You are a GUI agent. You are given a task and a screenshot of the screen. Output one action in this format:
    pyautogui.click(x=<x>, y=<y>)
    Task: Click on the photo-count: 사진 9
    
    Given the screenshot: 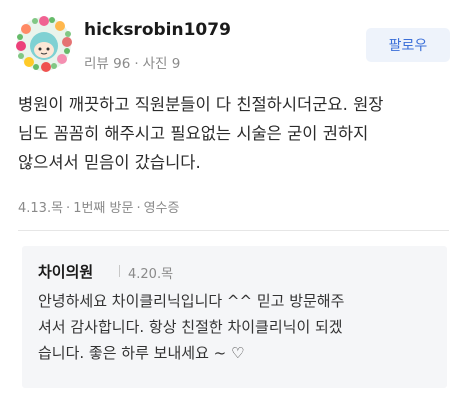 What is the action you would take?
    pyautogui.click(x=161, y=64)
    